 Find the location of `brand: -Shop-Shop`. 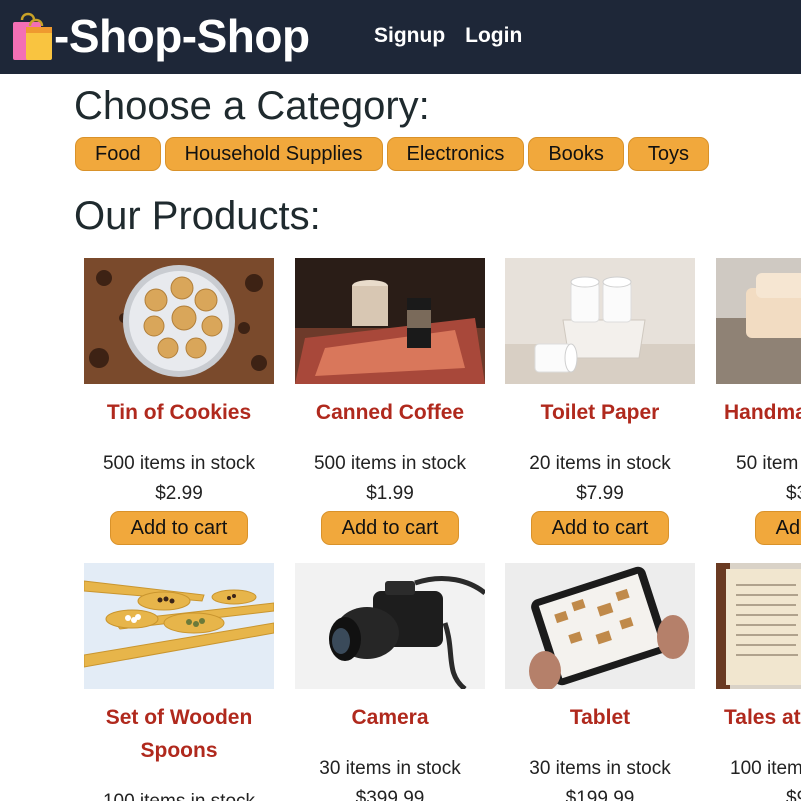

brand: -Shop-Shop is located at coordinates (159, 36).